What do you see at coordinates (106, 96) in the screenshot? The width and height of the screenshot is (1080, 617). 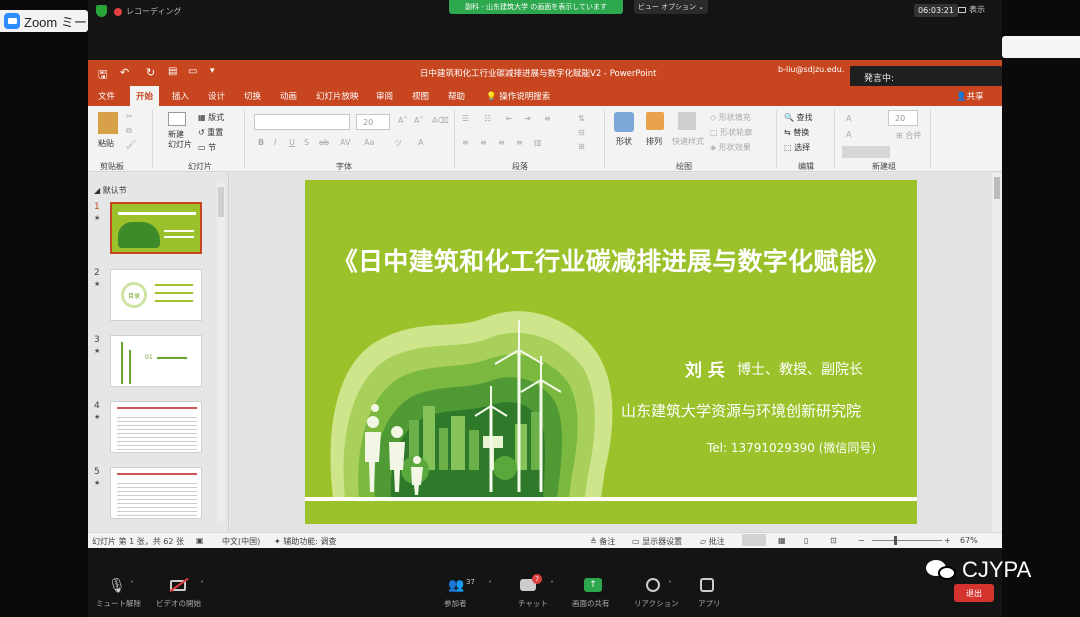 I see `tab-file: 文件` at bounding box center [106, 96].